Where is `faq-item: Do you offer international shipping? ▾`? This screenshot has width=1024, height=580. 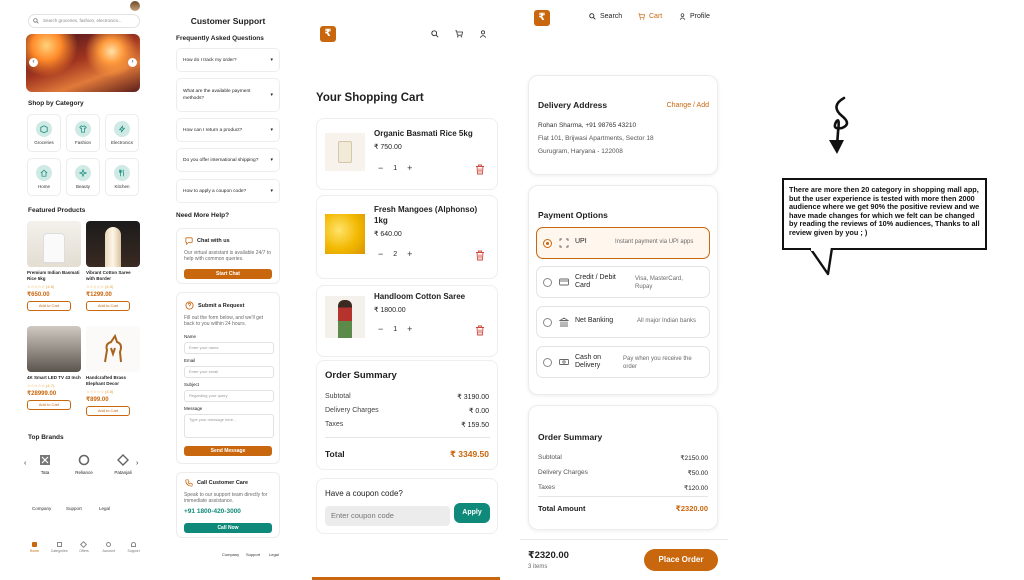
faq-item: Do you offer international shipping? ▾ is located at coordinates (228, 160).